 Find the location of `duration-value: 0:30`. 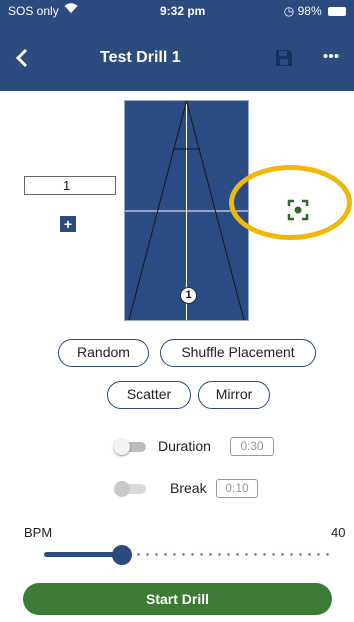

duration-value: 0:30 is located at coordinates (252, 446).